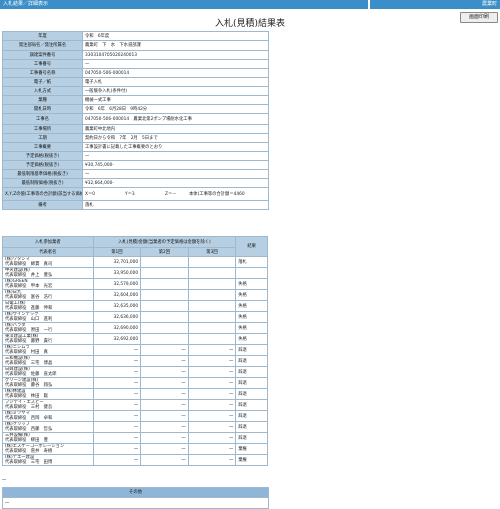  I want to click on bid-amount: 32,635,000, so click(117, 306).